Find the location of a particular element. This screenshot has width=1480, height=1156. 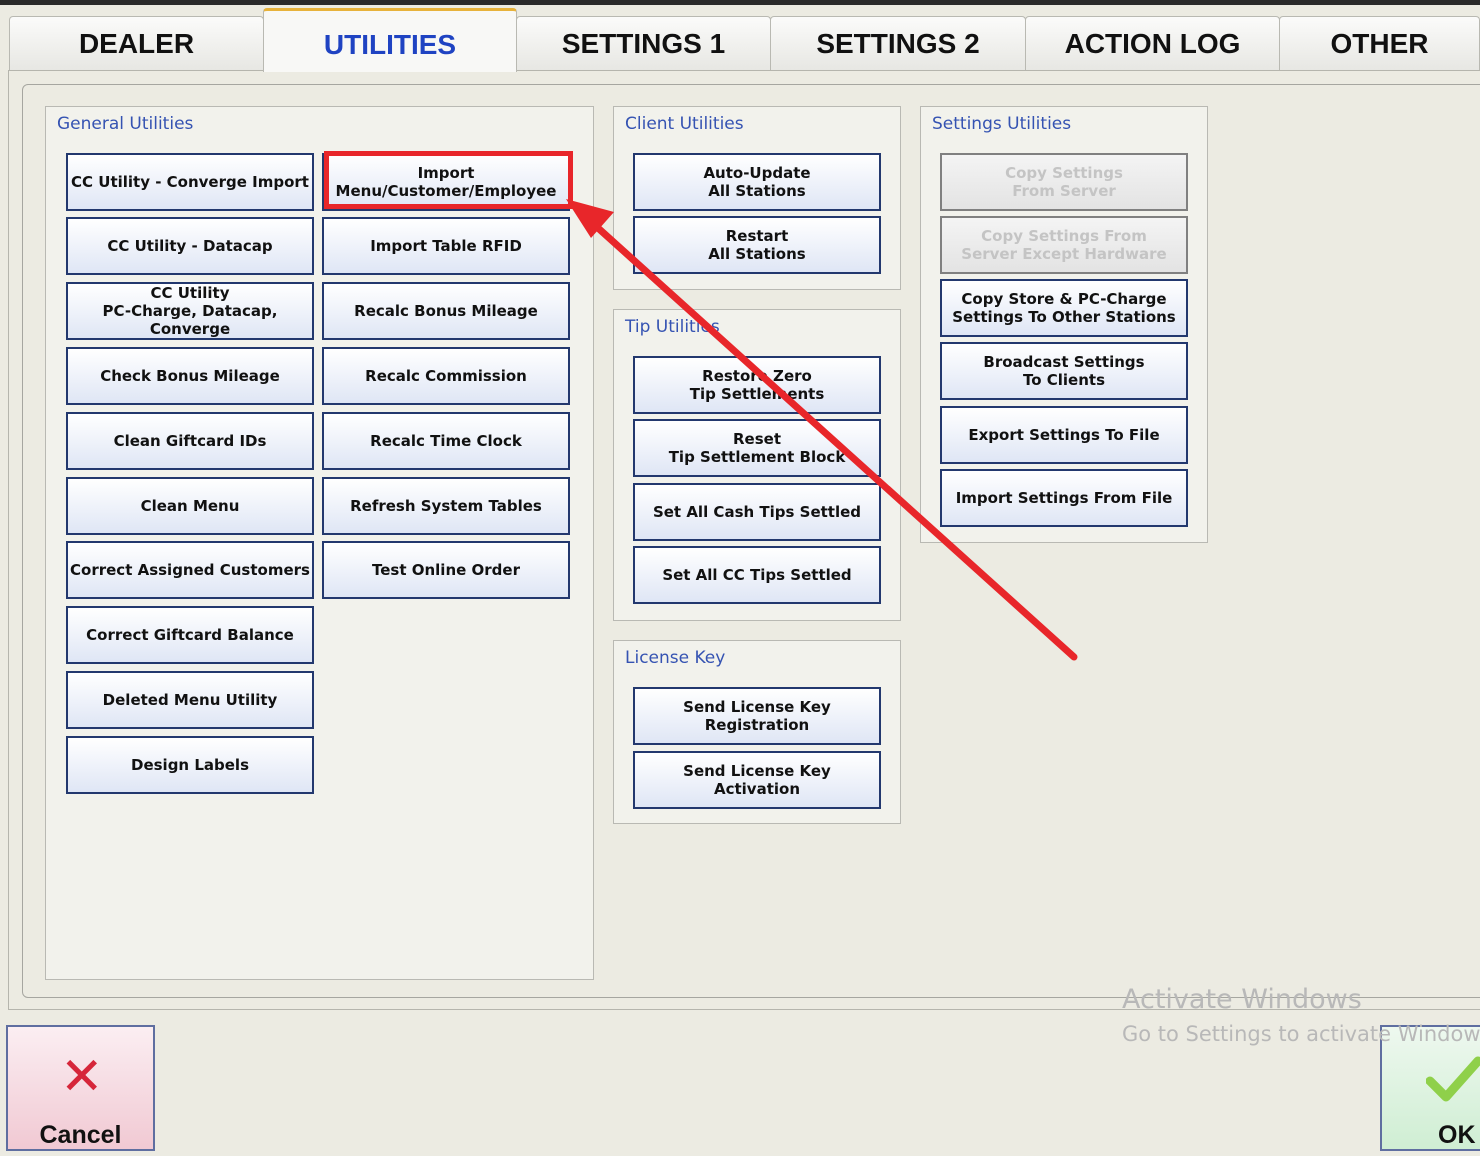

ok-label: OK is located at coordinates (1457, 1135).